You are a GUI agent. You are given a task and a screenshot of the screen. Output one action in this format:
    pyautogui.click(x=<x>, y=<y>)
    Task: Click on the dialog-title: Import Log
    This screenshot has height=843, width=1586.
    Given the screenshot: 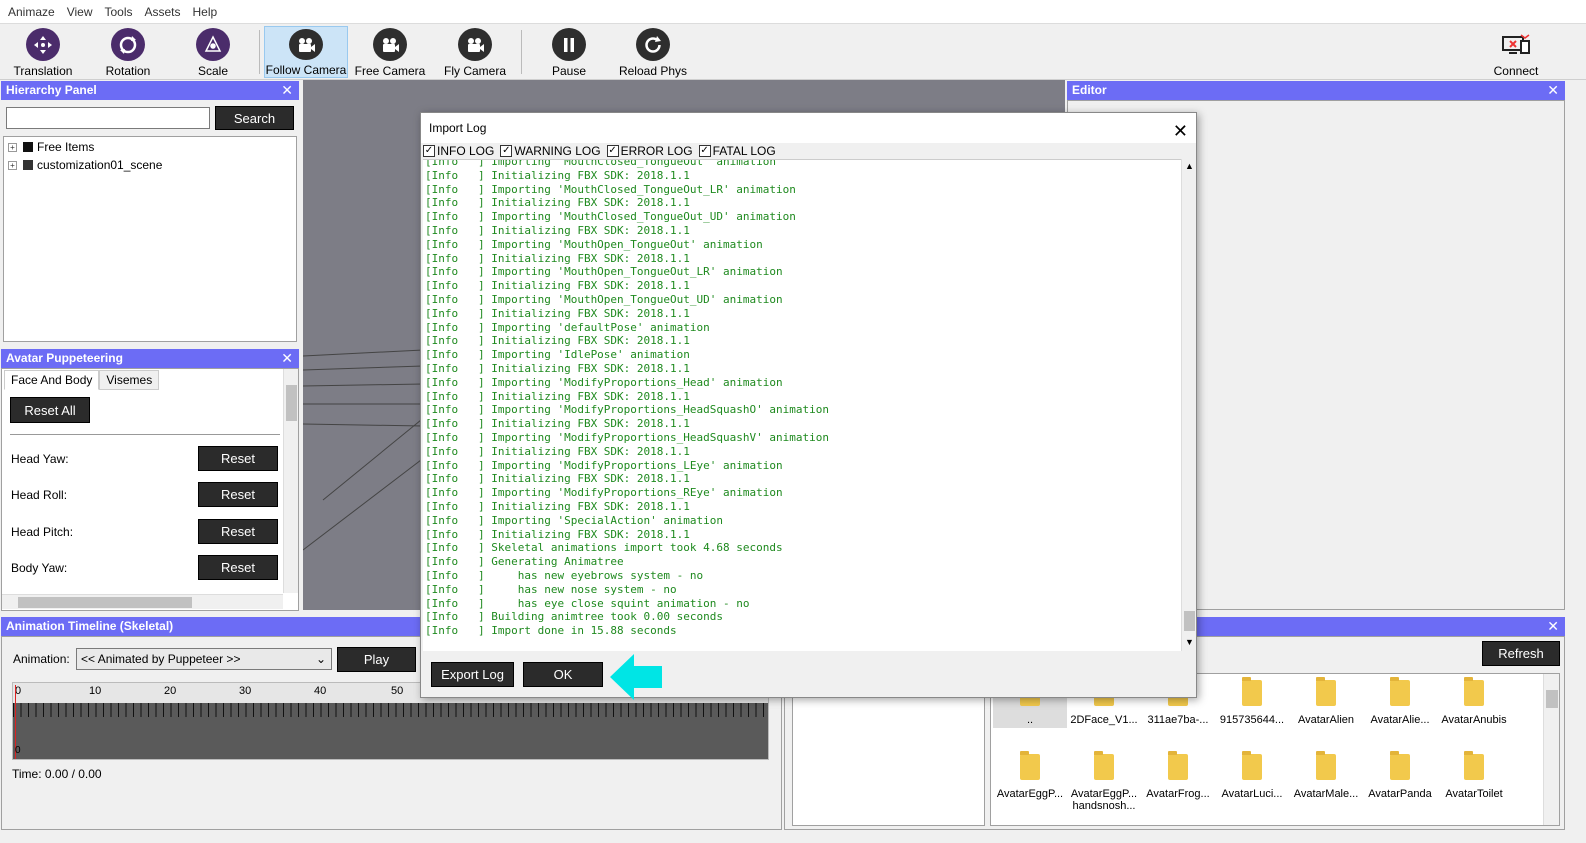 What is the action you would take?
    pyautogui.click(x=458, y=128)
    